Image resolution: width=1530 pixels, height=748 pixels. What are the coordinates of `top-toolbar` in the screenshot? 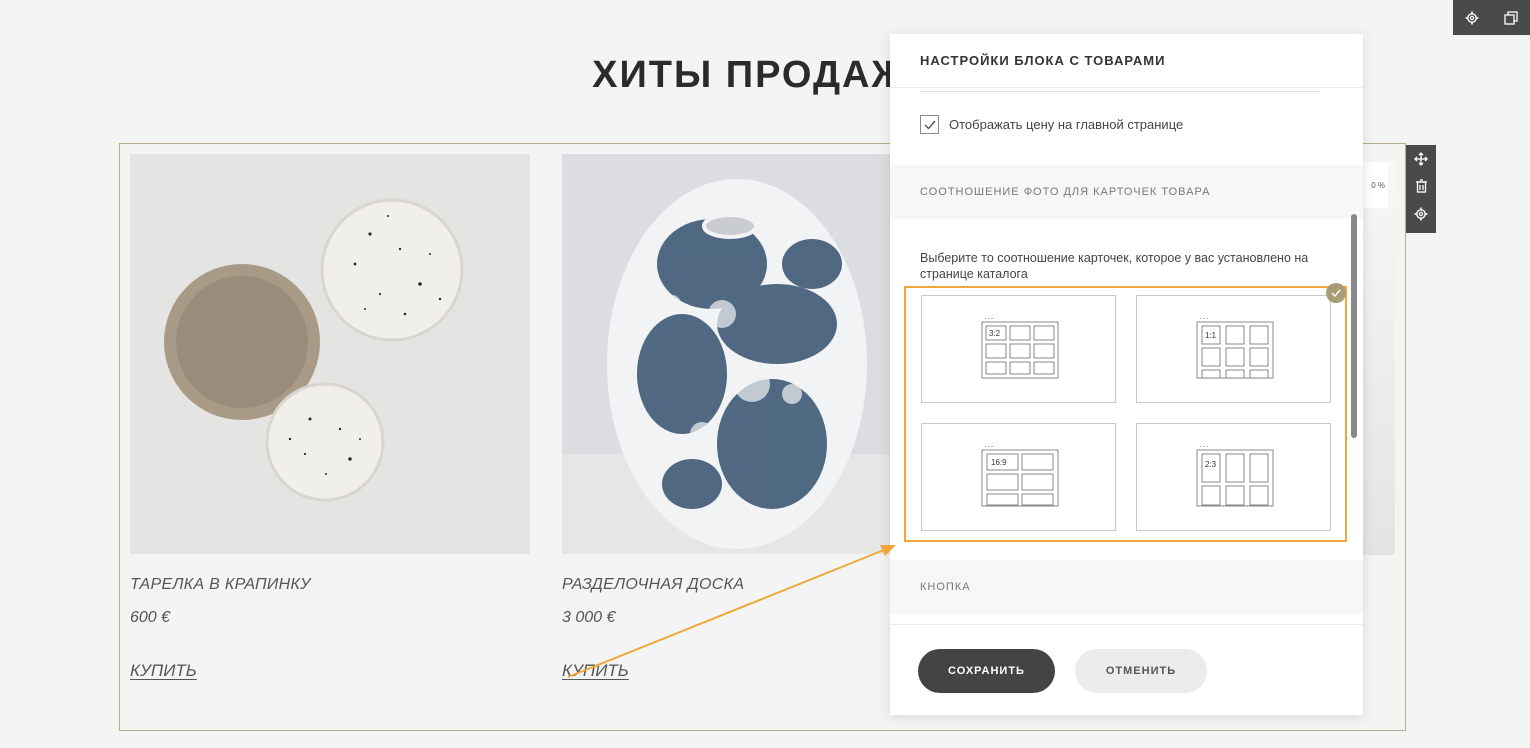 It's located at (1491, 17).